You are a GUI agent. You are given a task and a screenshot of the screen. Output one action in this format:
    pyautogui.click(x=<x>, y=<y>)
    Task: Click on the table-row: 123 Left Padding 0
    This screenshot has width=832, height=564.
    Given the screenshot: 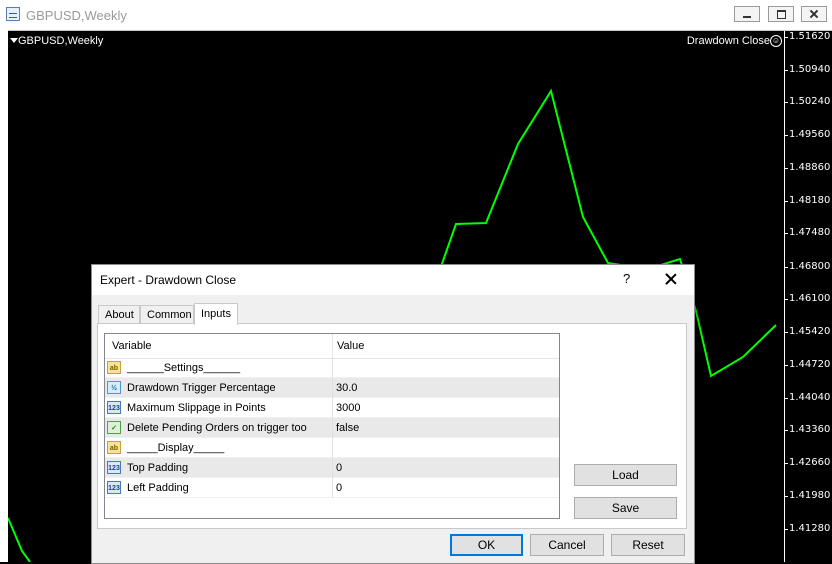 What is the action you would take?
    pyautogui.click(x=332, y=488)
    